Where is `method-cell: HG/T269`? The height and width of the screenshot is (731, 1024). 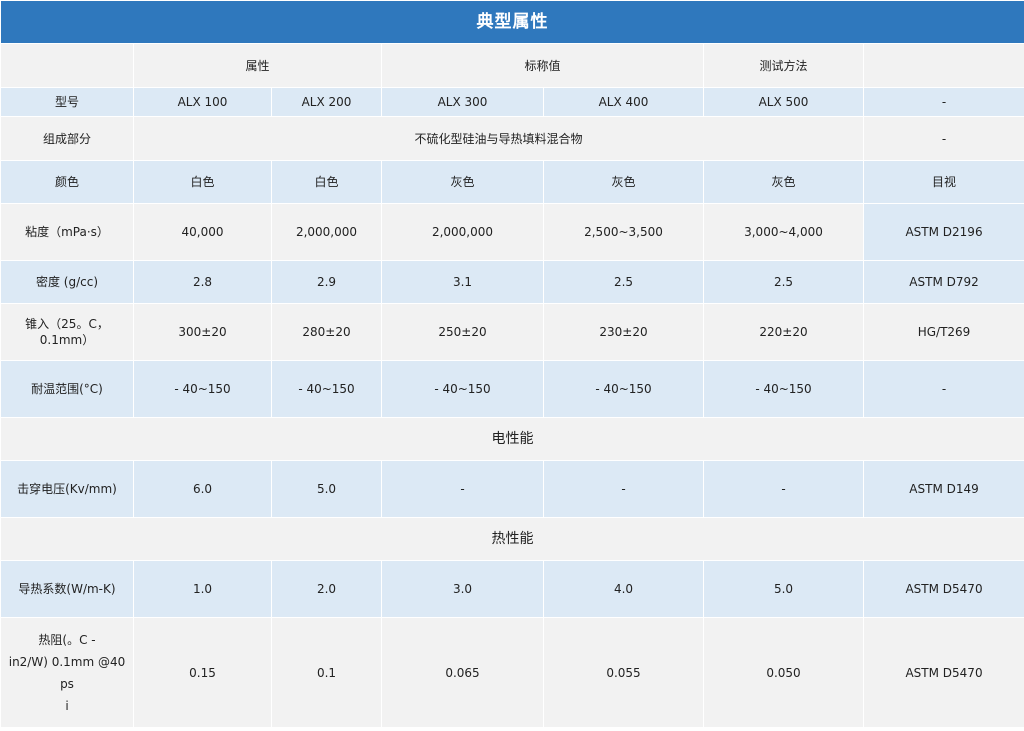
method-cell: HG/T269 is located at coordinates (943, 332).